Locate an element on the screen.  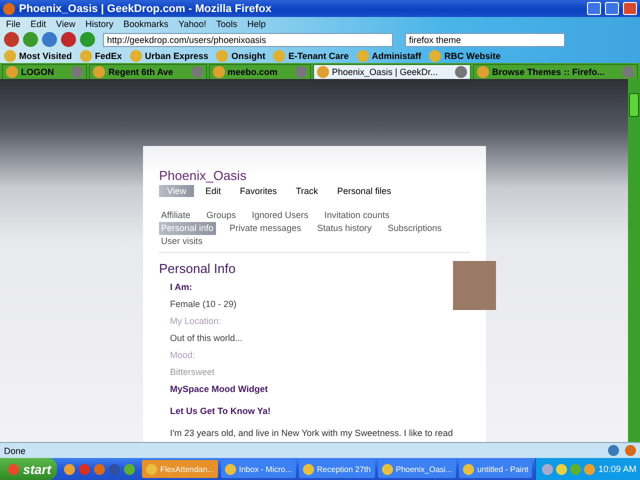
menu-item: Tools is located at coordinates (227, 23).